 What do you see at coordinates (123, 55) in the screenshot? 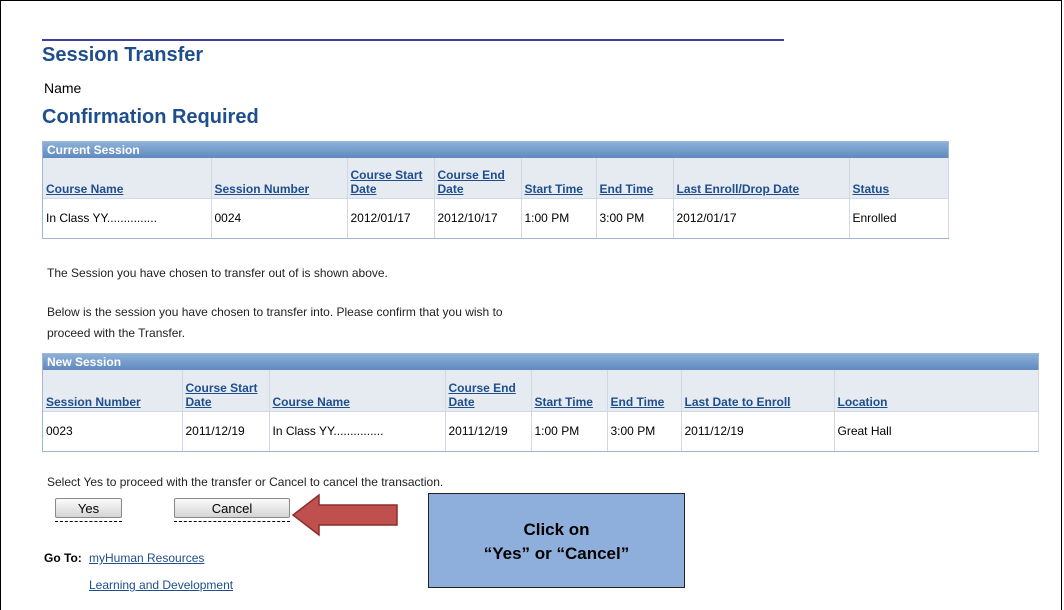
I see `page-title: Session Transfer` at bounding box center [123, 55].